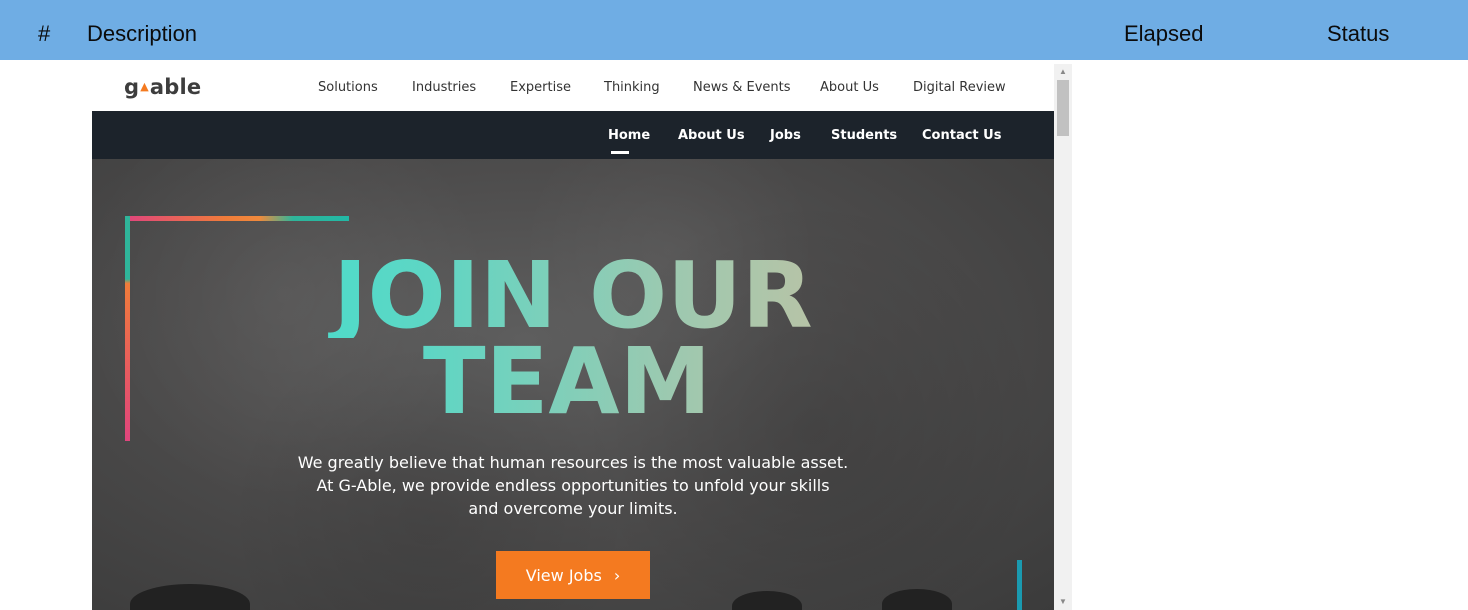  I want to click on top-nav-about-us: About Us, so click(849, 87).